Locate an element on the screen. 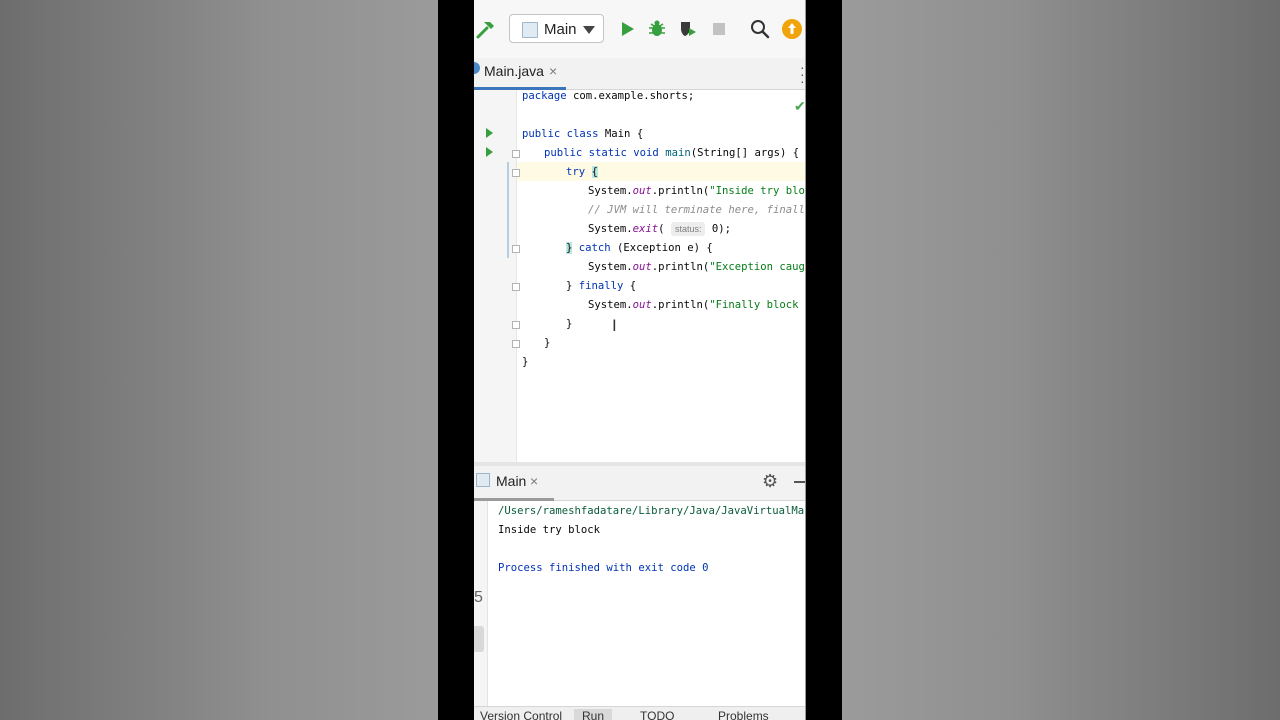 The width and height of the screenshot is (1280, 720). code-line-4: public static void main(String[] args) { is located at coordinates (672, 153).